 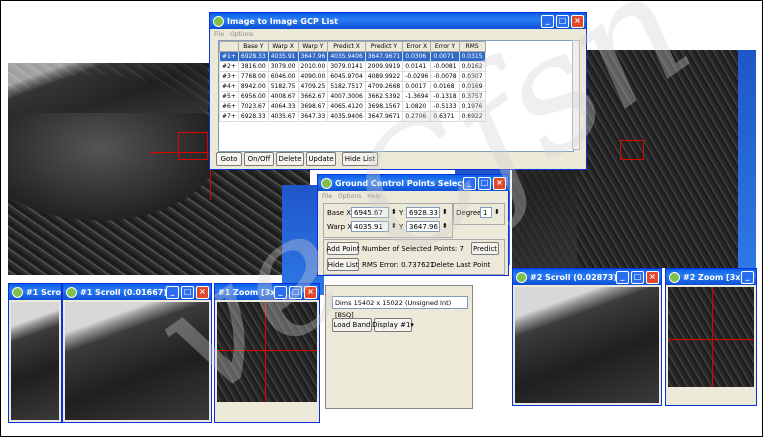 I want to click on image2-zoom-view, so click(x=711, y=337).